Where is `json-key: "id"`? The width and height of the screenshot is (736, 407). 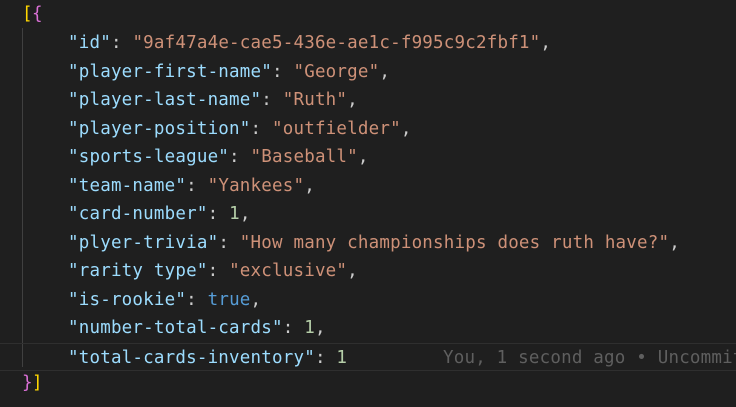 json-key: "id" is located at coordinates (89, 43).